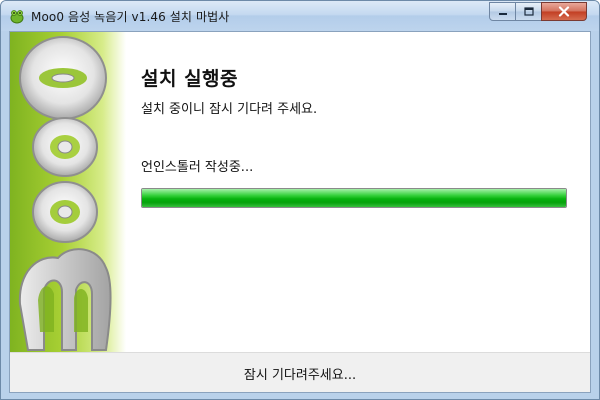  Describe the element at coordinates (130, 17) in the screenshot. I see `window-title: Moo0 음성 녹음기 v1.46 설치 마법사` at that location.